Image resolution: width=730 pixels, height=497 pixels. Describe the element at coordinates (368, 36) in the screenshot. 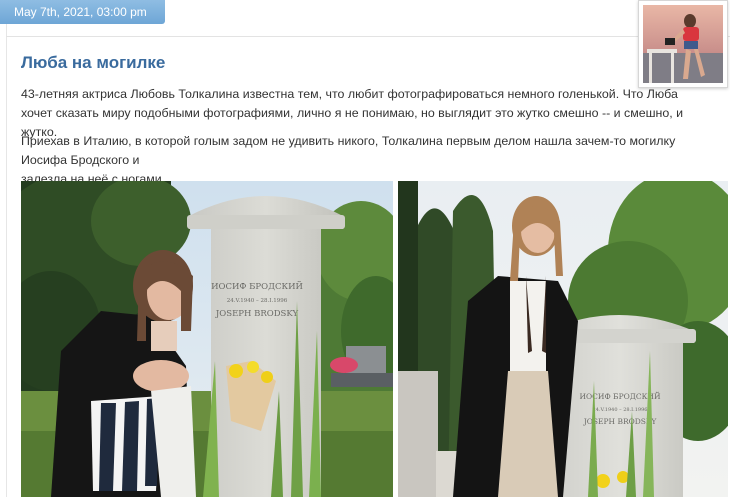

I see `header-divider` at that location.